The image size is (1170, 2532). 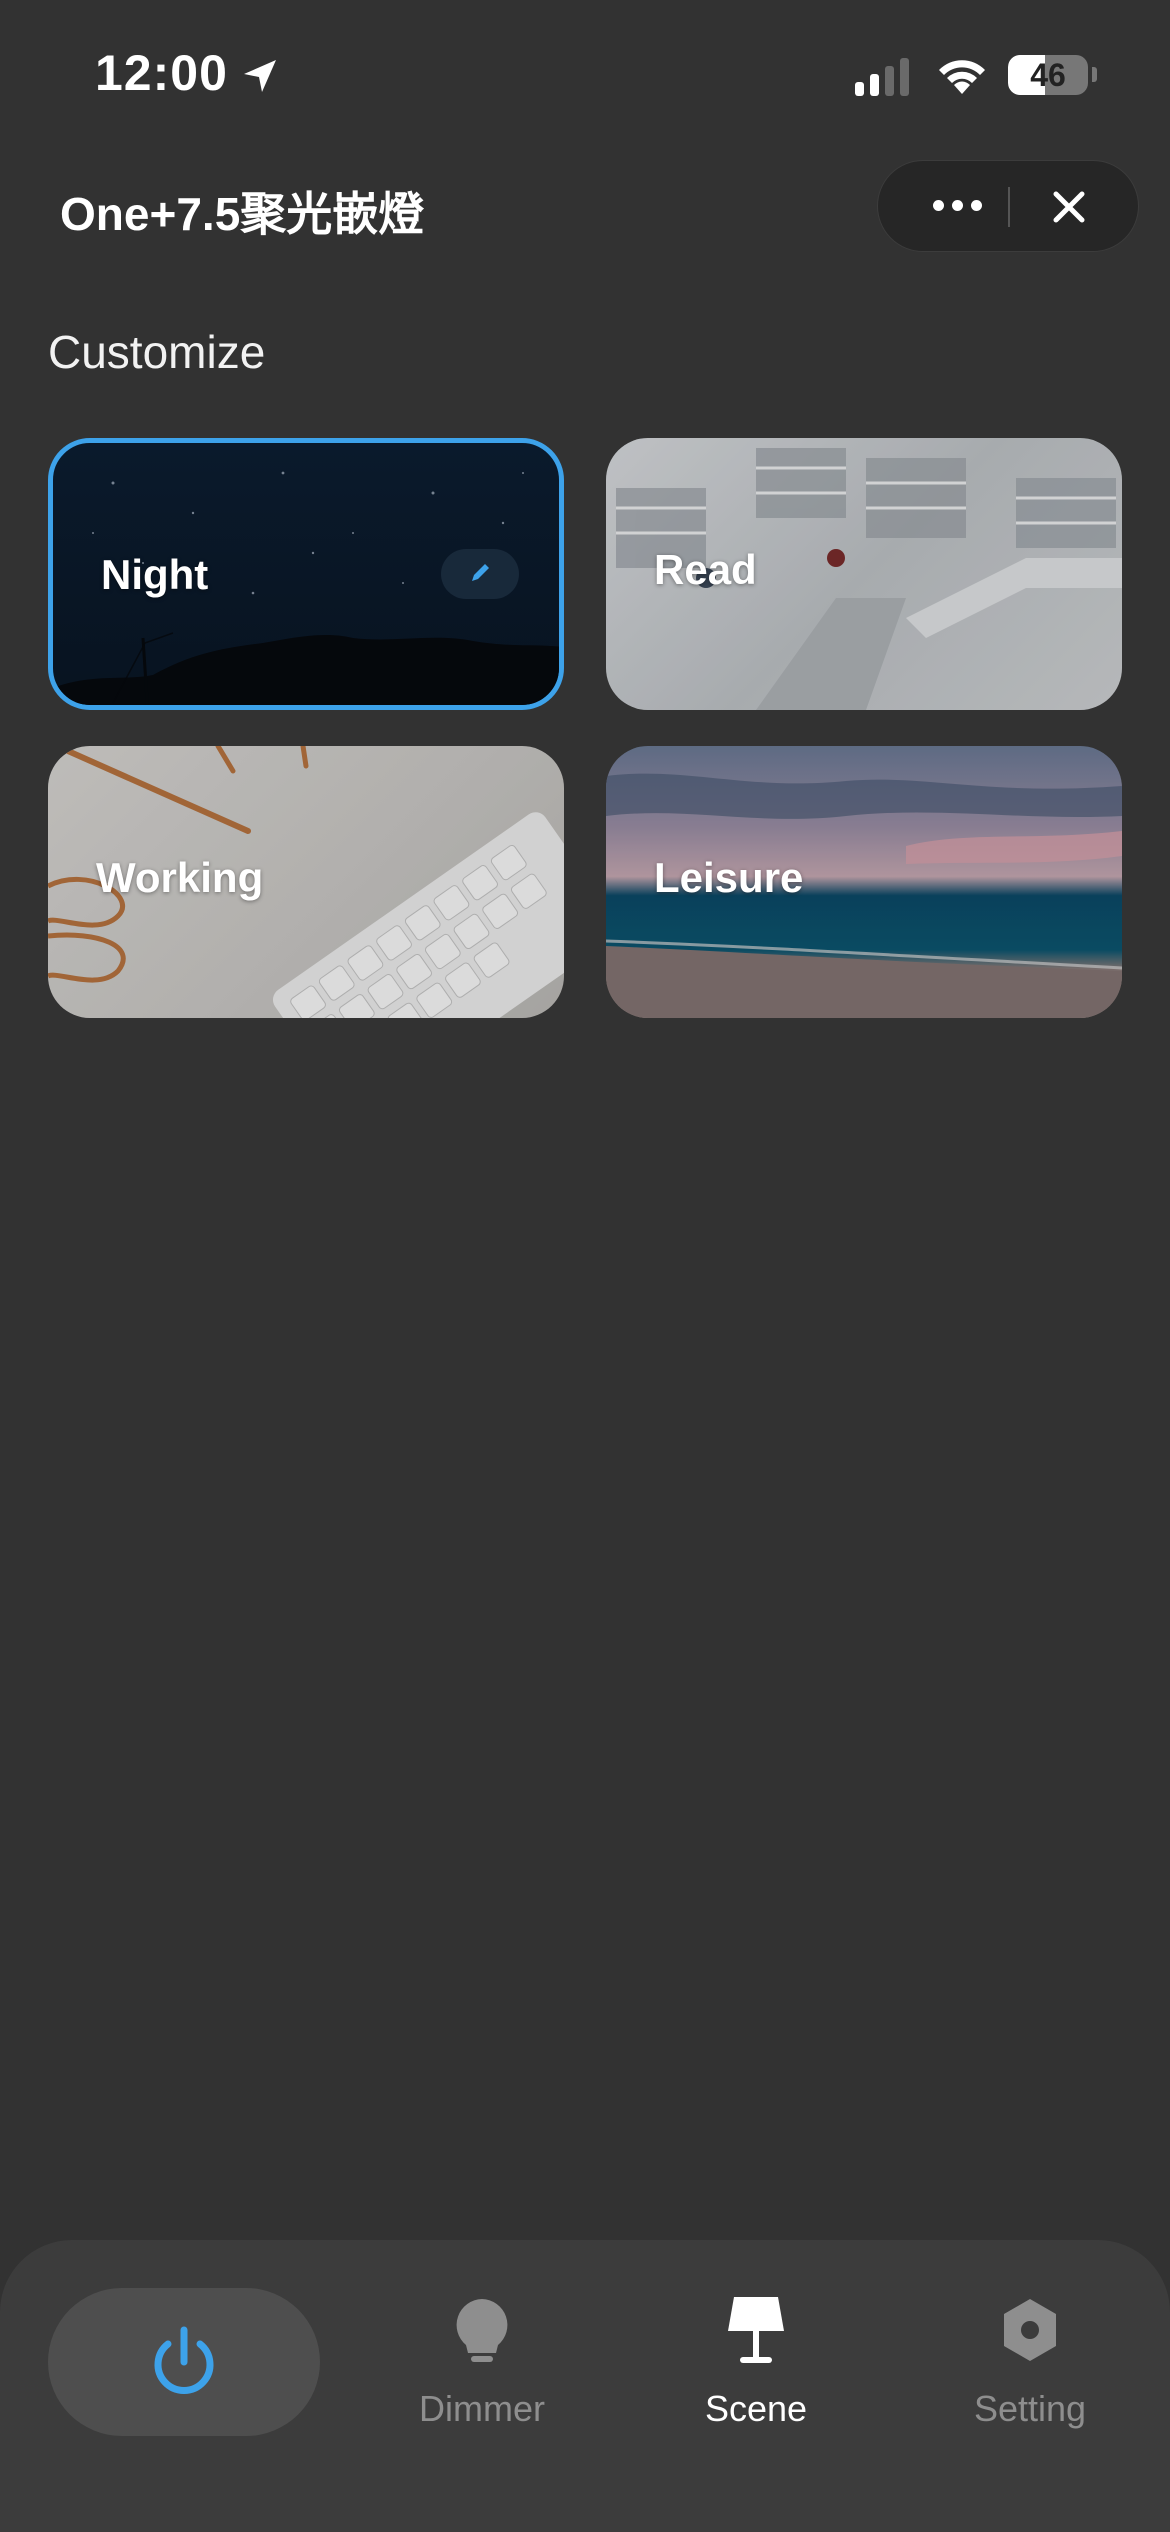 What do you see at coordinates (957, 205) in the screenshot?
I see `more-button` at bounding box center [957, 205].